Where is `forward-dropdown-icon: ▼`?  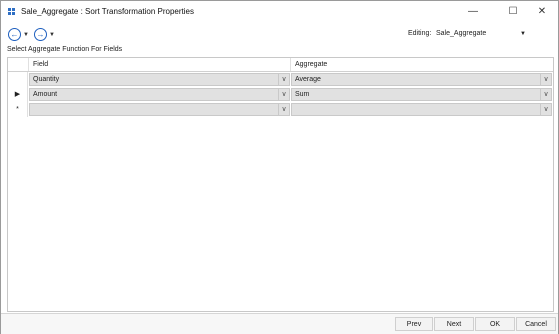
forward-dropdown-icon: ▼ is located at coordinates (52, 35).